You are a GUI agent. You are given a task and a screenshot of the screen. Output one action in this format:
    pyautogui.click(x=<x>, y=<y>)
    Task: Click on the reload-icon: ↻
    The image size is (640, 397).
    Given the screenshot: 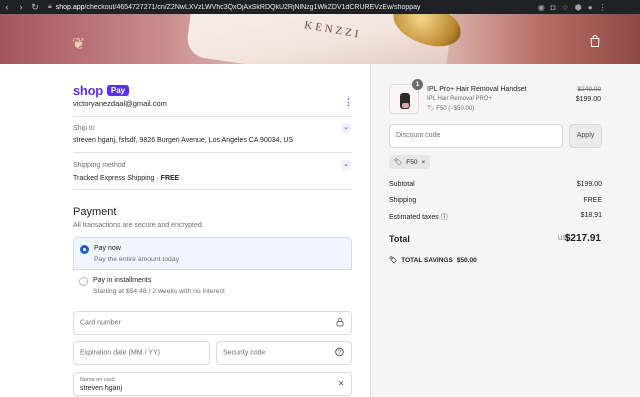 What is the action you would take?
    pyautogui.click(x=35, y=7)
    